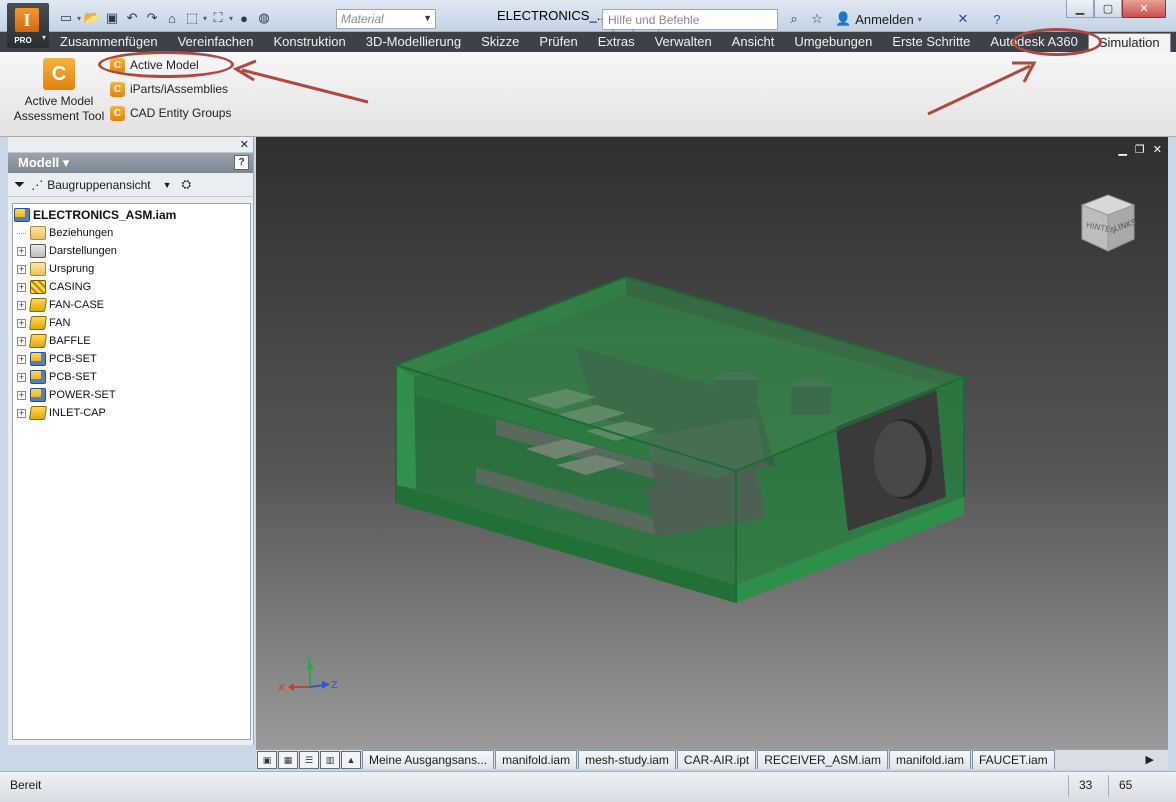  What do you see at coordinates (309, 760) in the screenshot?
I see `tile-horizontal-icon: ☰` at bounding box center [309, 760].